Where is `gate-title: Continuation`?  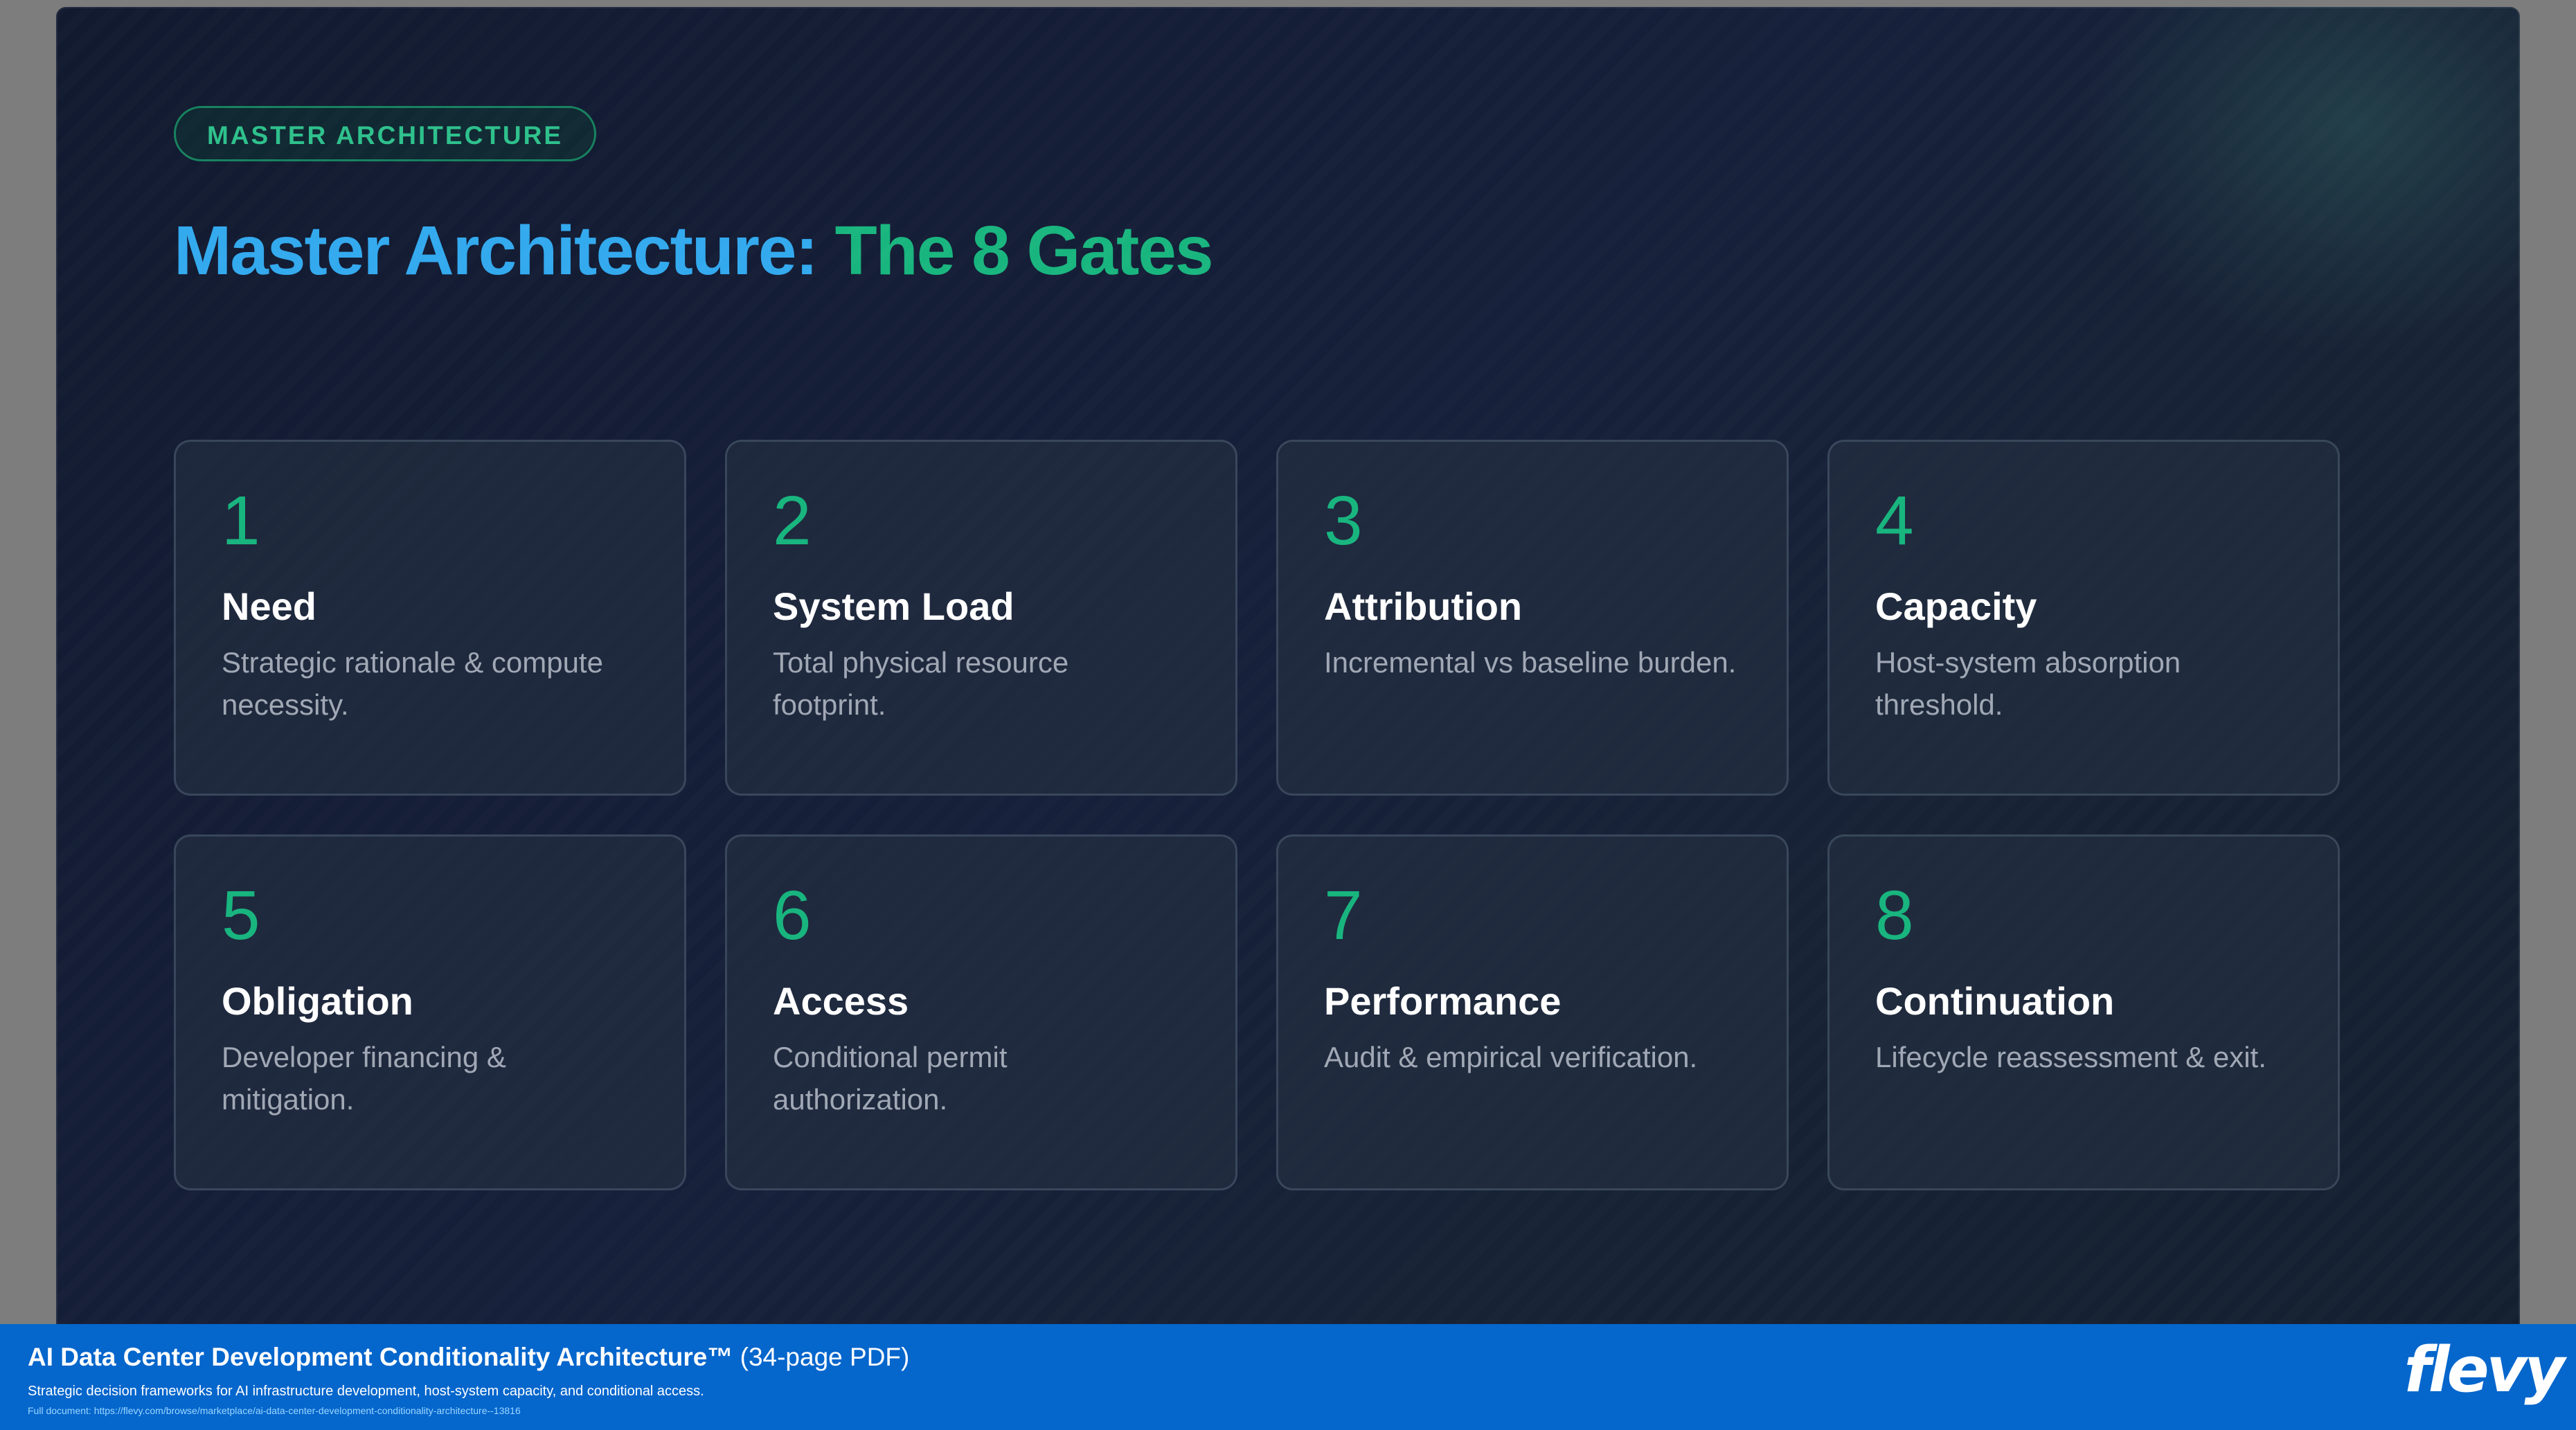 gate-title: Continuation is located at coordinates (1995, 1001).